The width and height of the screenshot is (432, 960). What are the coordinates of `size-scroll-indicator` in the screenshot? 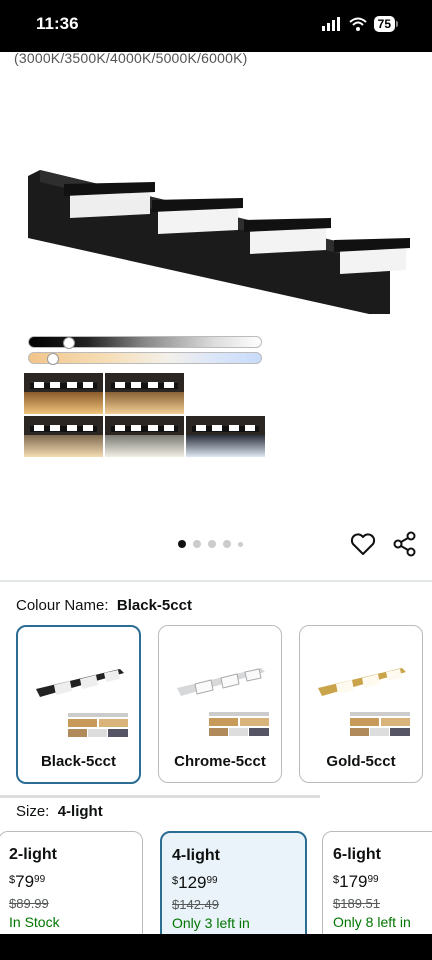 It's located at (160, 796).